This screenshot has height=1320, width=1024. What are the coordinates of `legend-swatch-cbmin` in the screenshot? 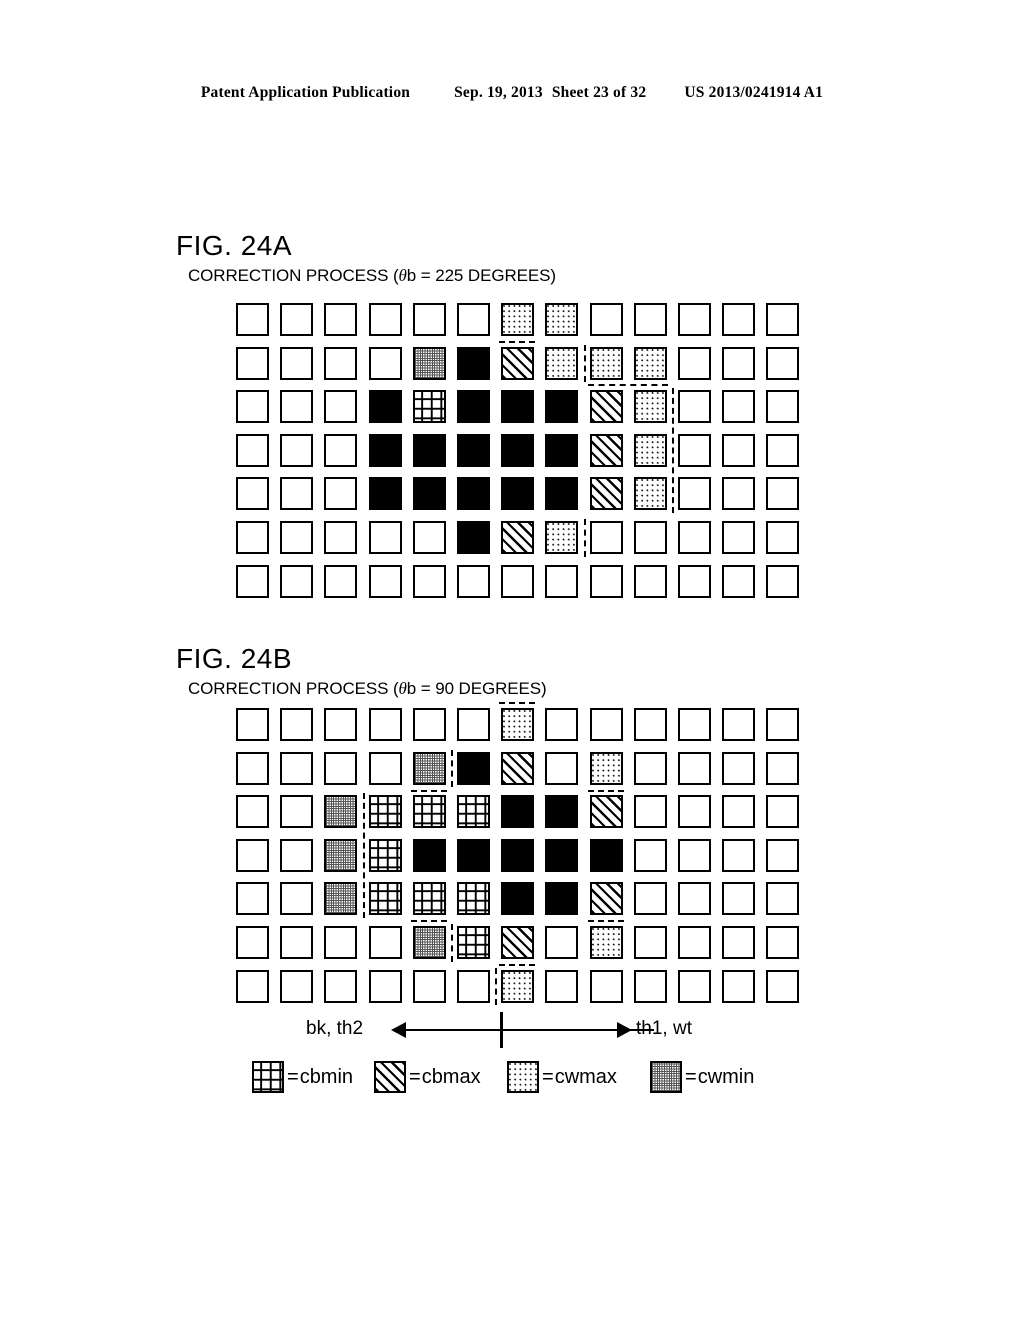 It's located at (268, 1077).